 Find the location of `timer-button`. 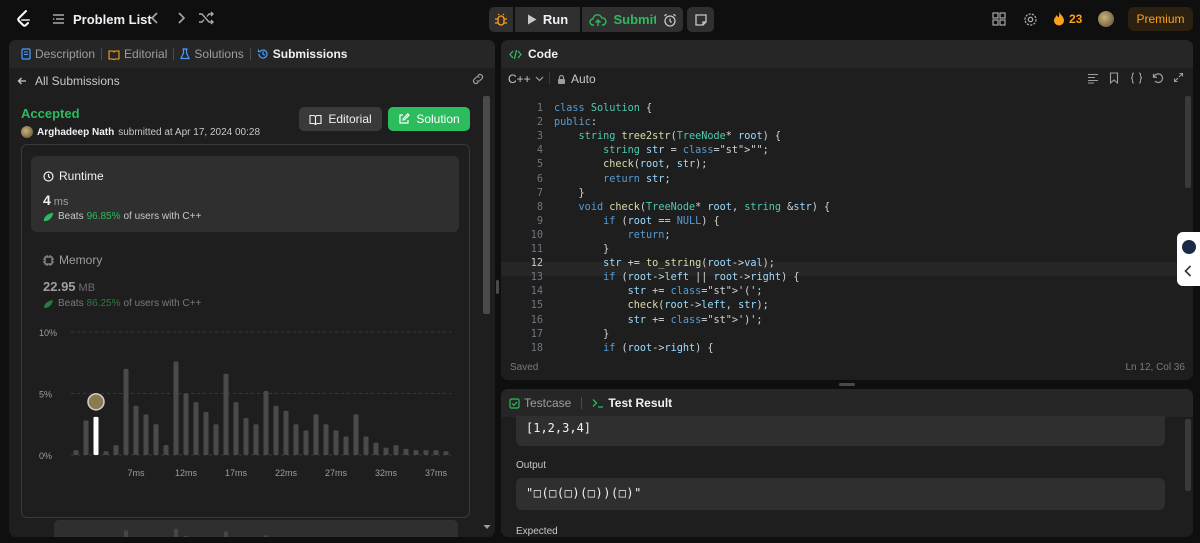

timer-button is located at coordinates (669, 19).